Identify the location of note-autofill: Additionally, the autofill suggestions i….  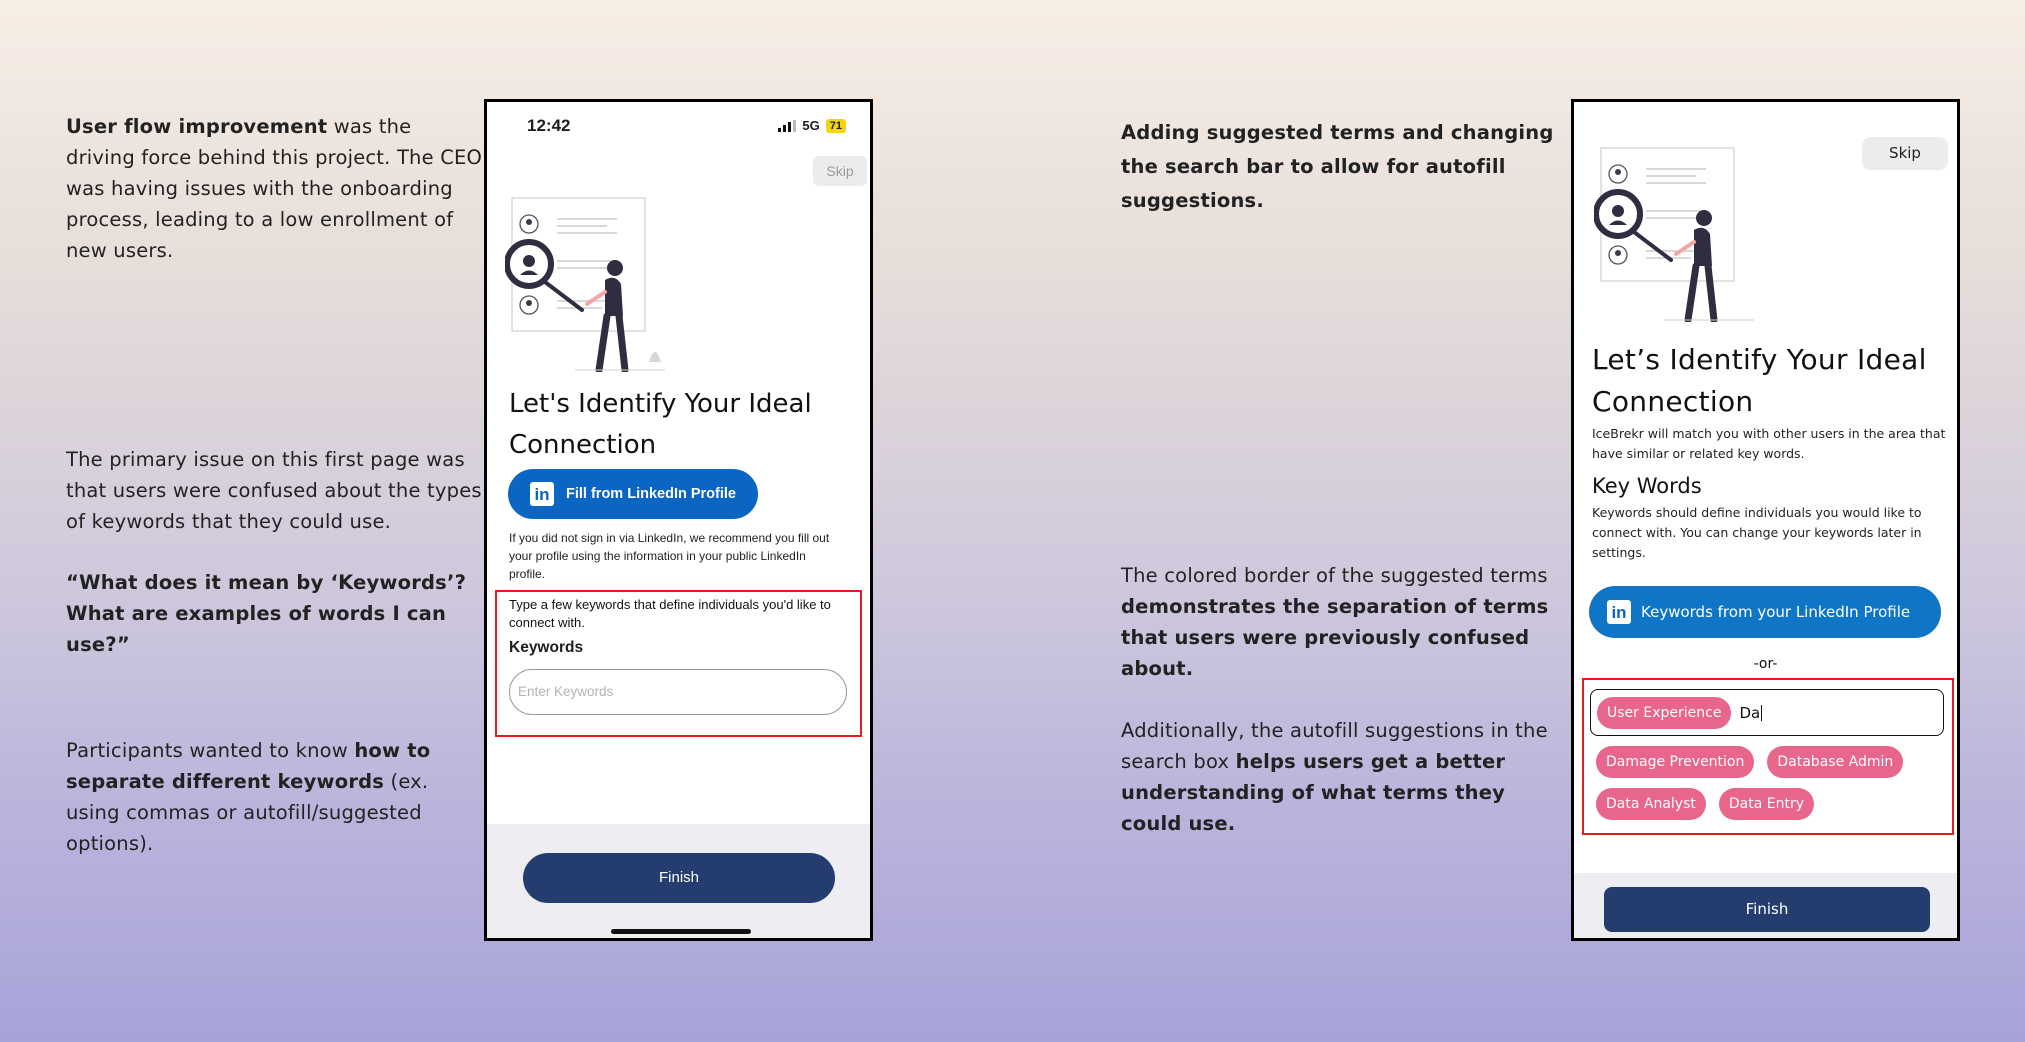
(1341, 777).